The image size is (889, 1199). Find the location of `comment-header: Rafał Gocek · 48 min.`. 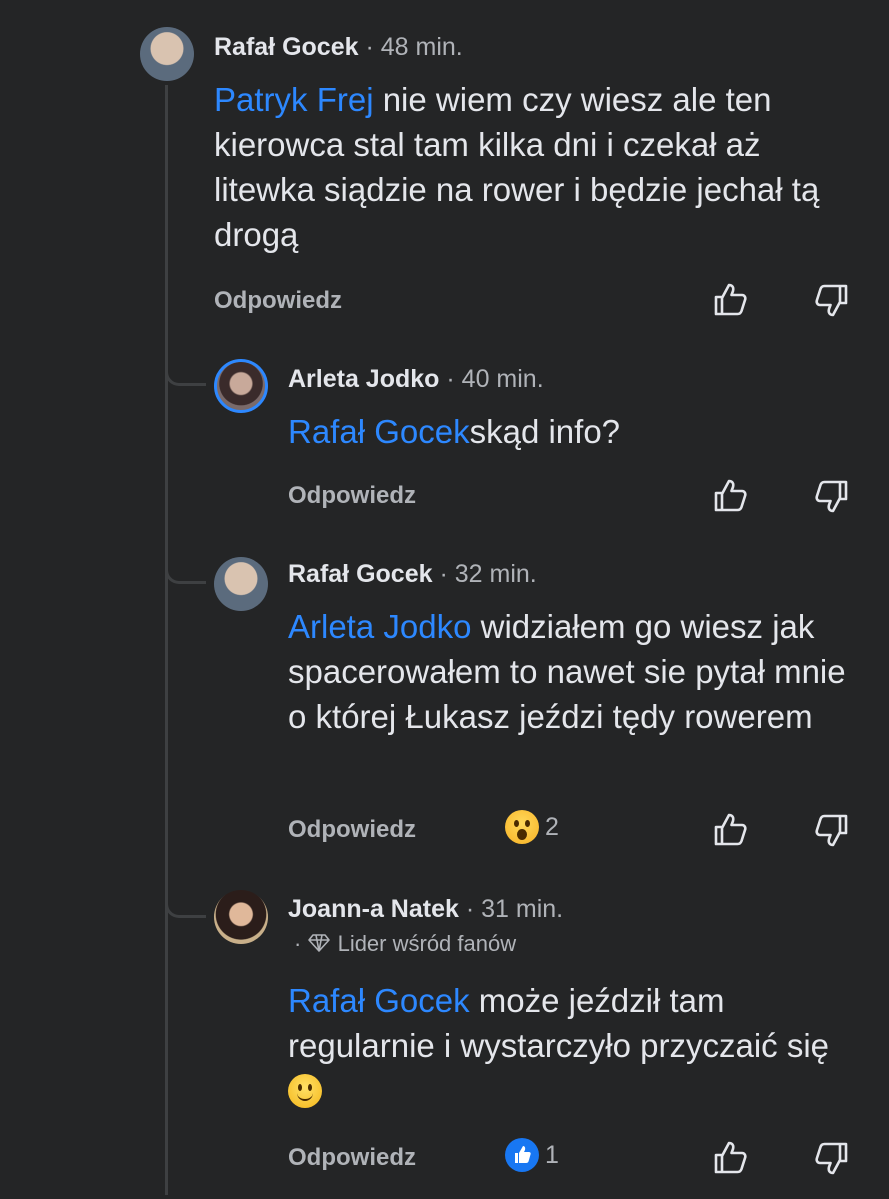

comment-header: Rafał Gocek · 48 min. is located at coordinates (338, 47).